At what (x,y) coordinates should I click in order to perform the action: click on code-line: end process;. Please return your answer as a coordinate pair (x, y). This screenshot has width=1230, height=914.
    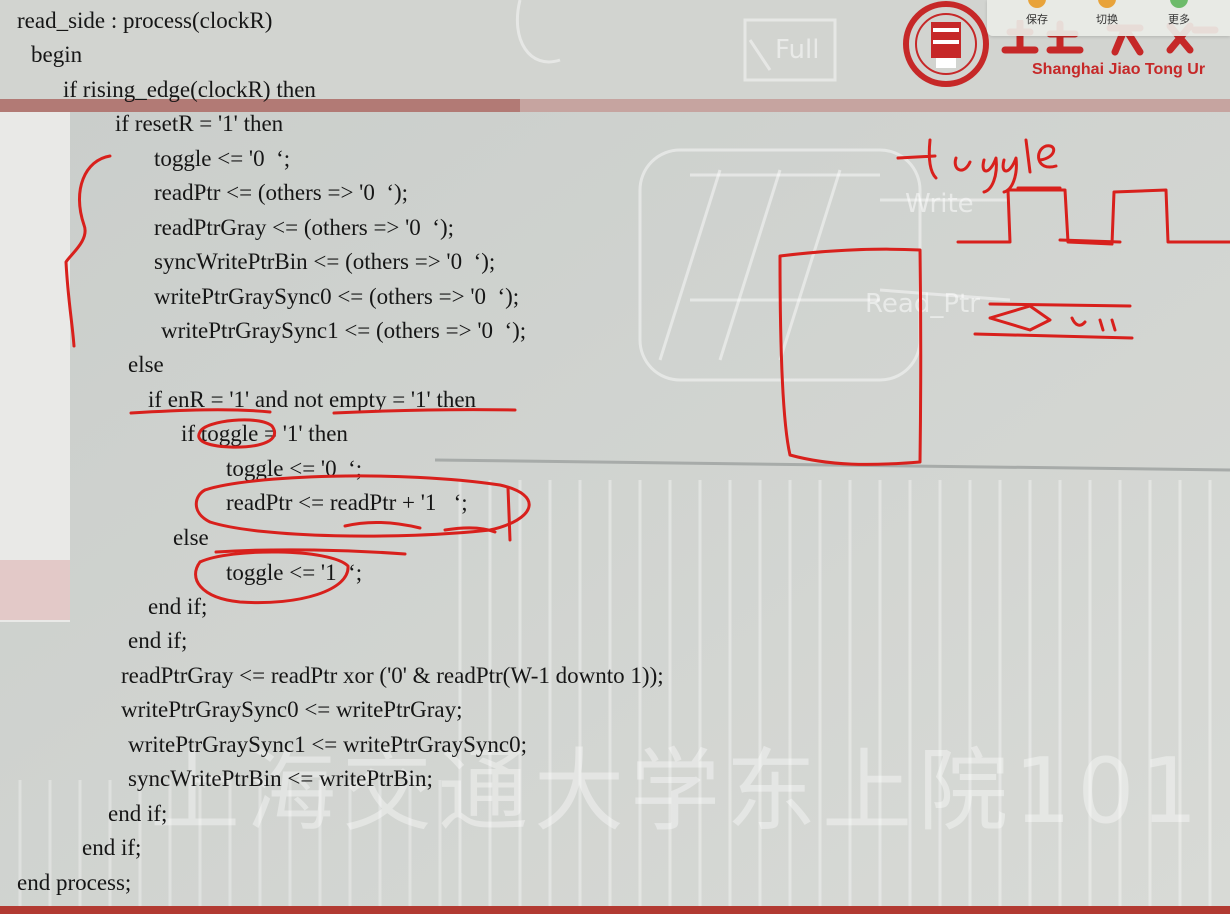
    Looking at the image, I should click on (74, 882).